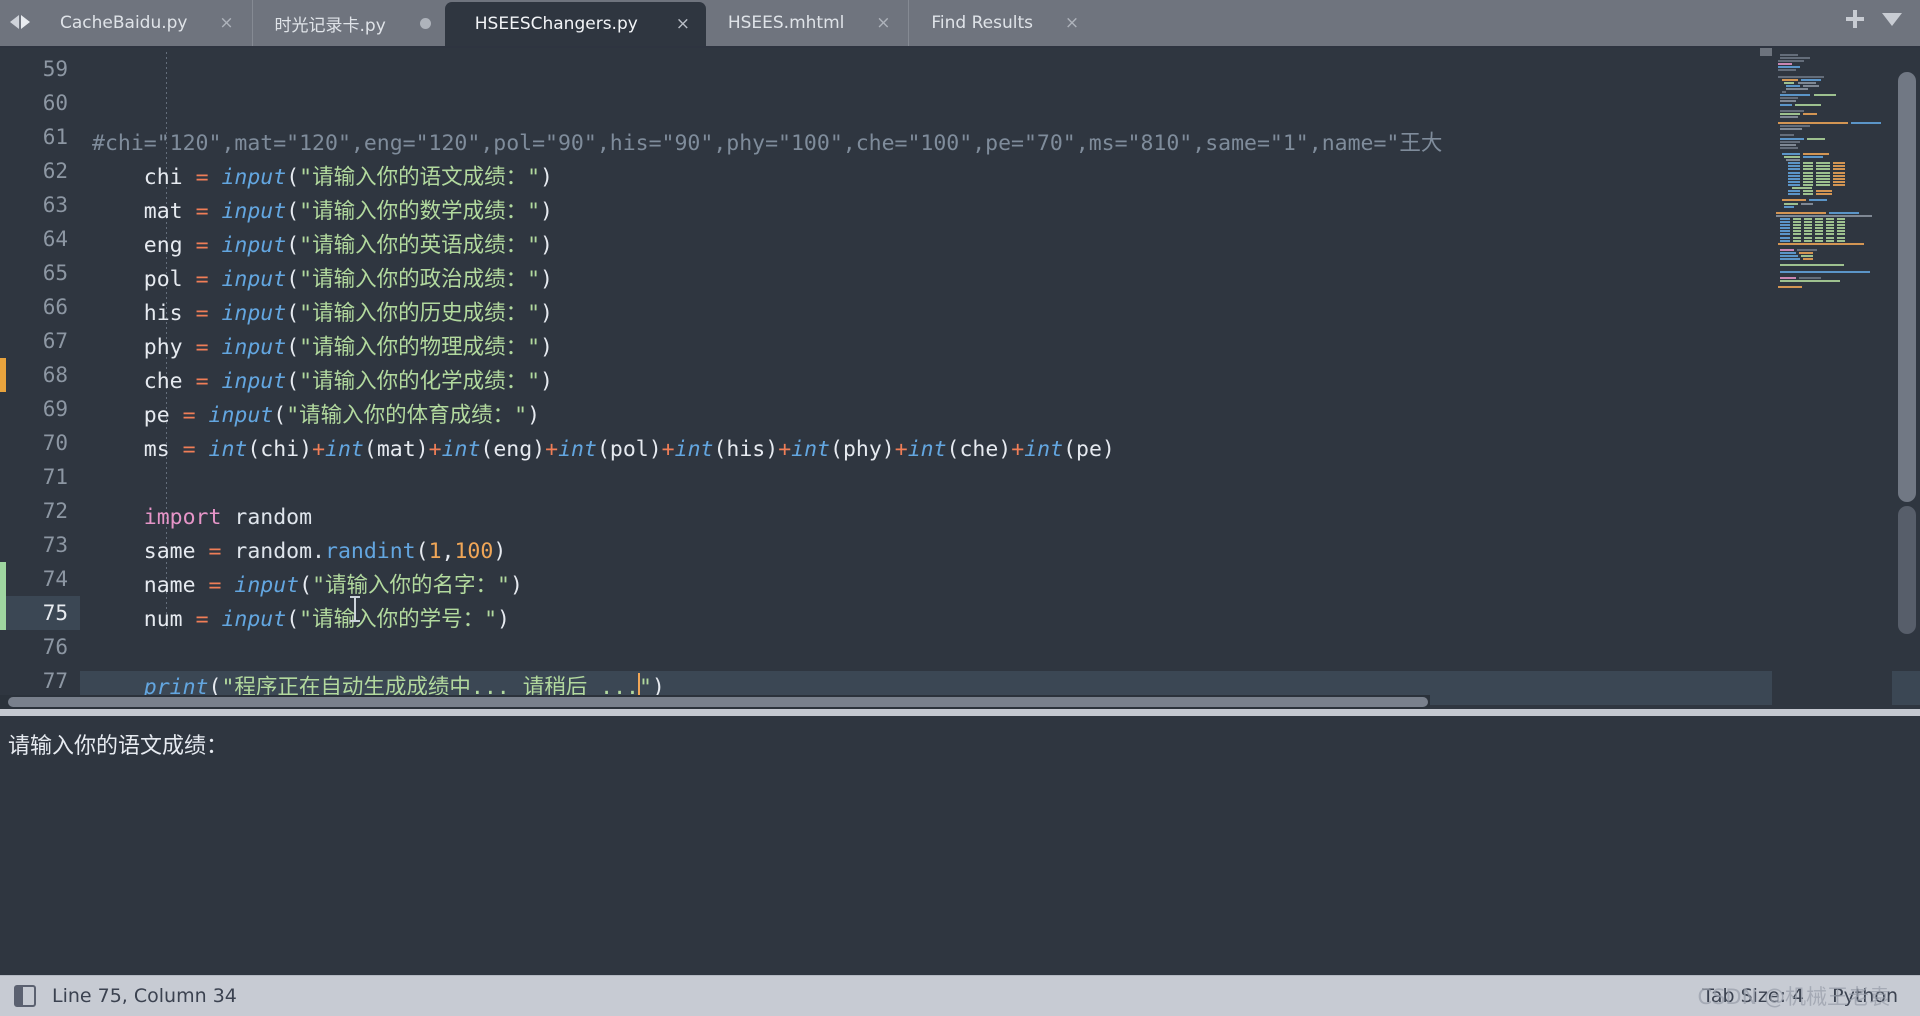 This screenshot has height=1016, width=1920. Describe the element at coordinates (1000, 416) in the screenshot. I see `code-line: pe = input("请输入你的体育成绩：")` at that location.